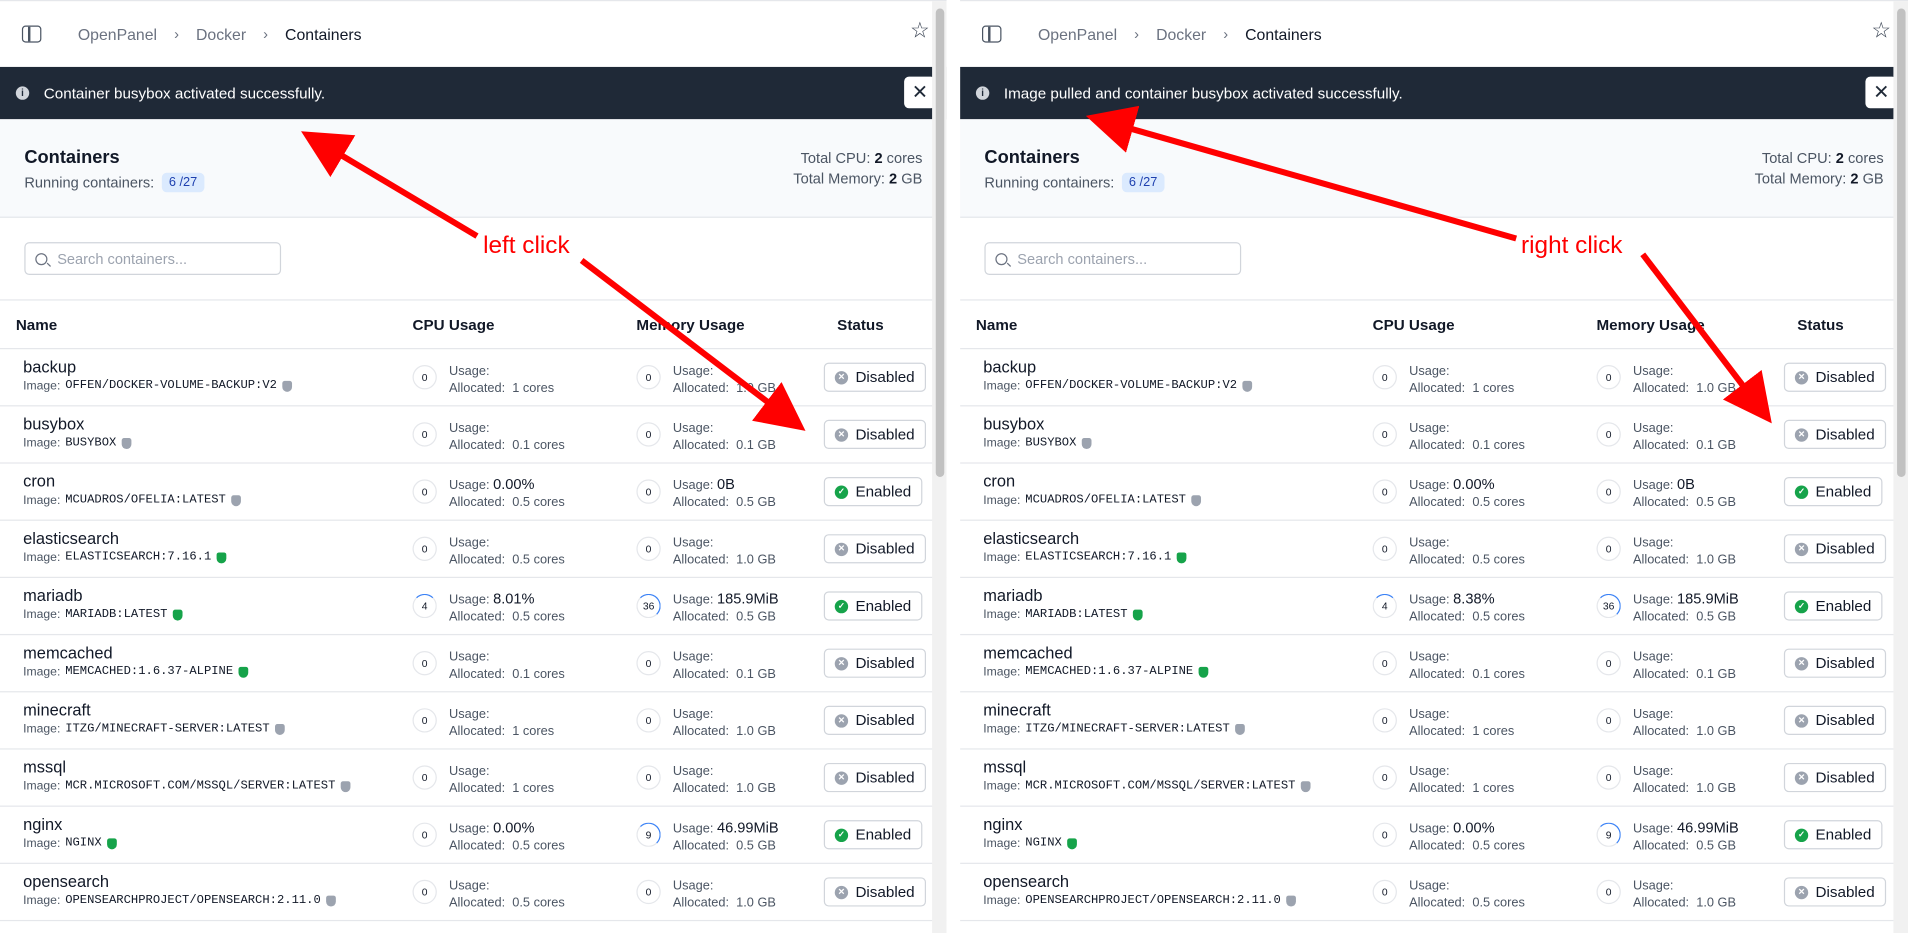 This screenshot has height=933, width=1908. What do you see at coordinates (1433, 182) in the screenshot?
I see `running-containers: Running containers: 6 /27` at bounding box center [1433, 182].